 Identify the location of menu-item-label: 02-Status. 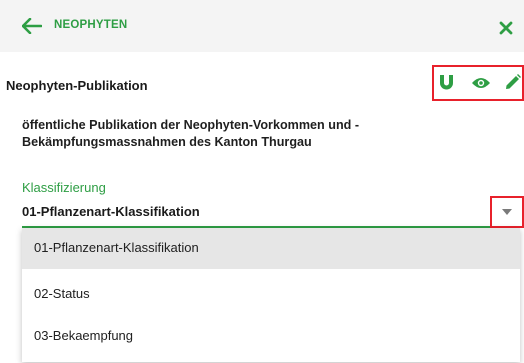
(62, 293).